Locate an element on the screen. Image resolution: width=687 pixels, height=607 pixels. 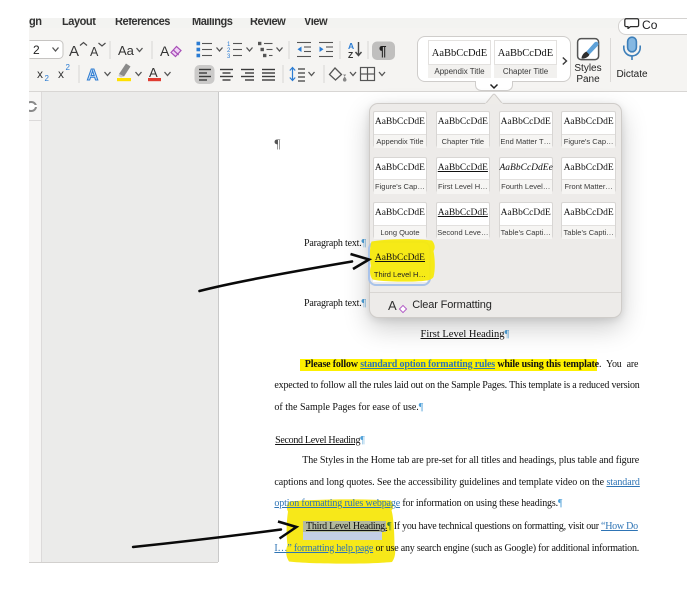
svg-text: Aa is located at coordinates (126, 50).